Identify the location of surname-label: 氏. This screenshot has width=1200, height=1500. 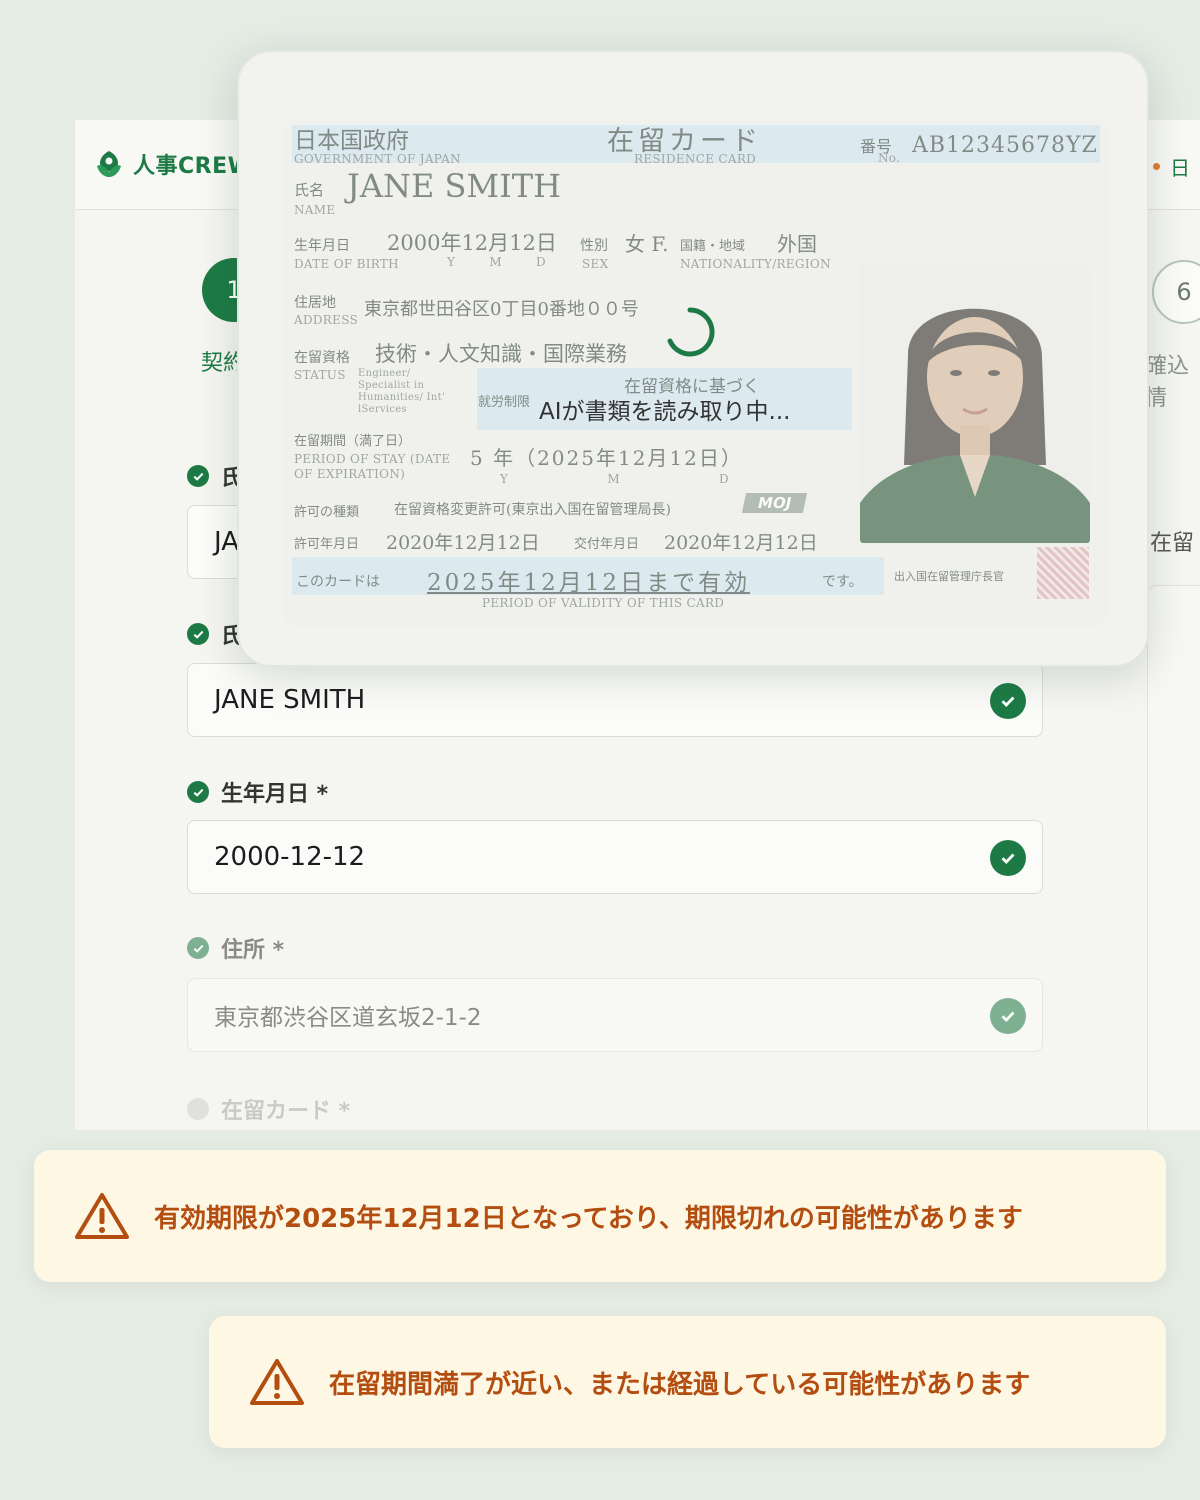
(215, 476).